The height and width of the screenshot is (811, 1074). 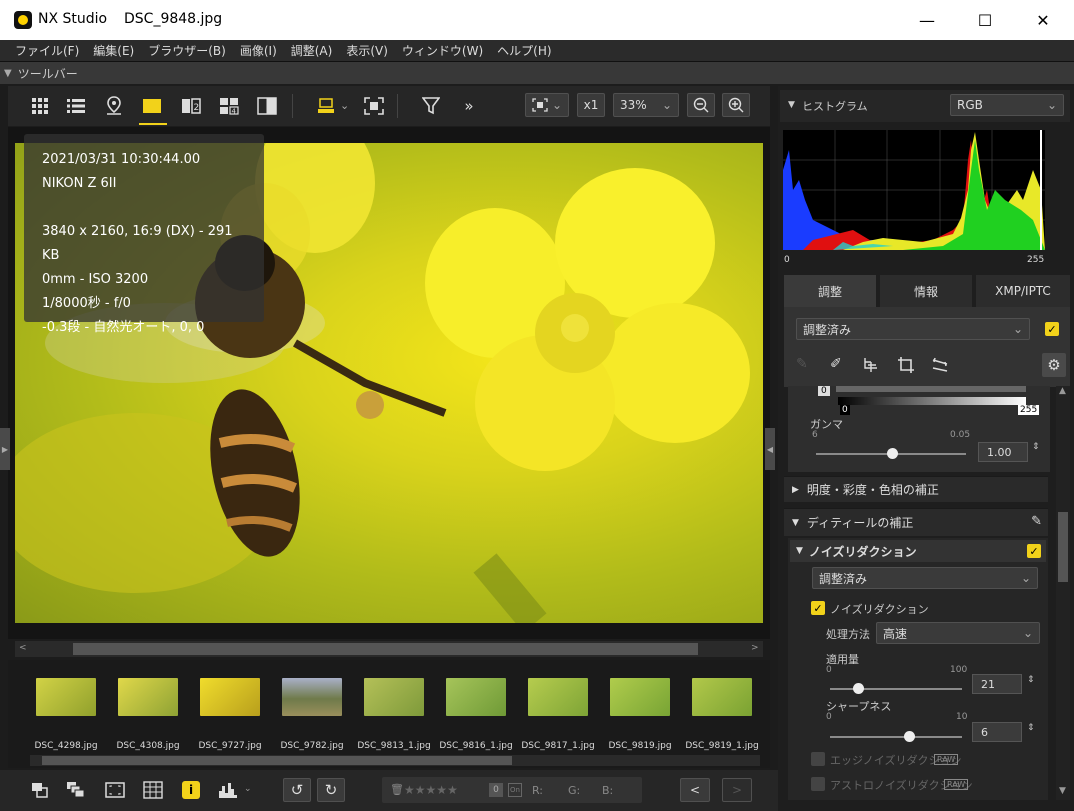 I want to click on rotate-left-button: ↺, so click(x=297, y=790).